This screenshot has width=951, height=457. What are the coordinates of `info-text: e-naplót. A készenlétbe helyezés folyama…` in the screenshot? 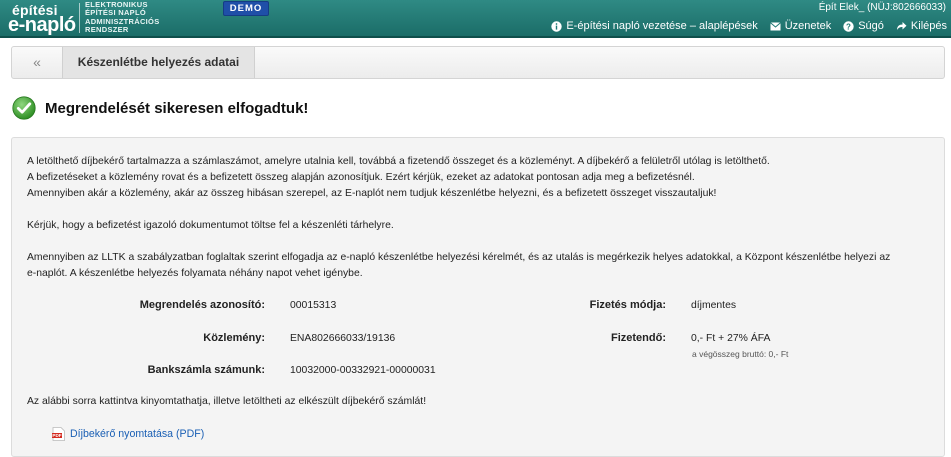 It's located at (195, 273).